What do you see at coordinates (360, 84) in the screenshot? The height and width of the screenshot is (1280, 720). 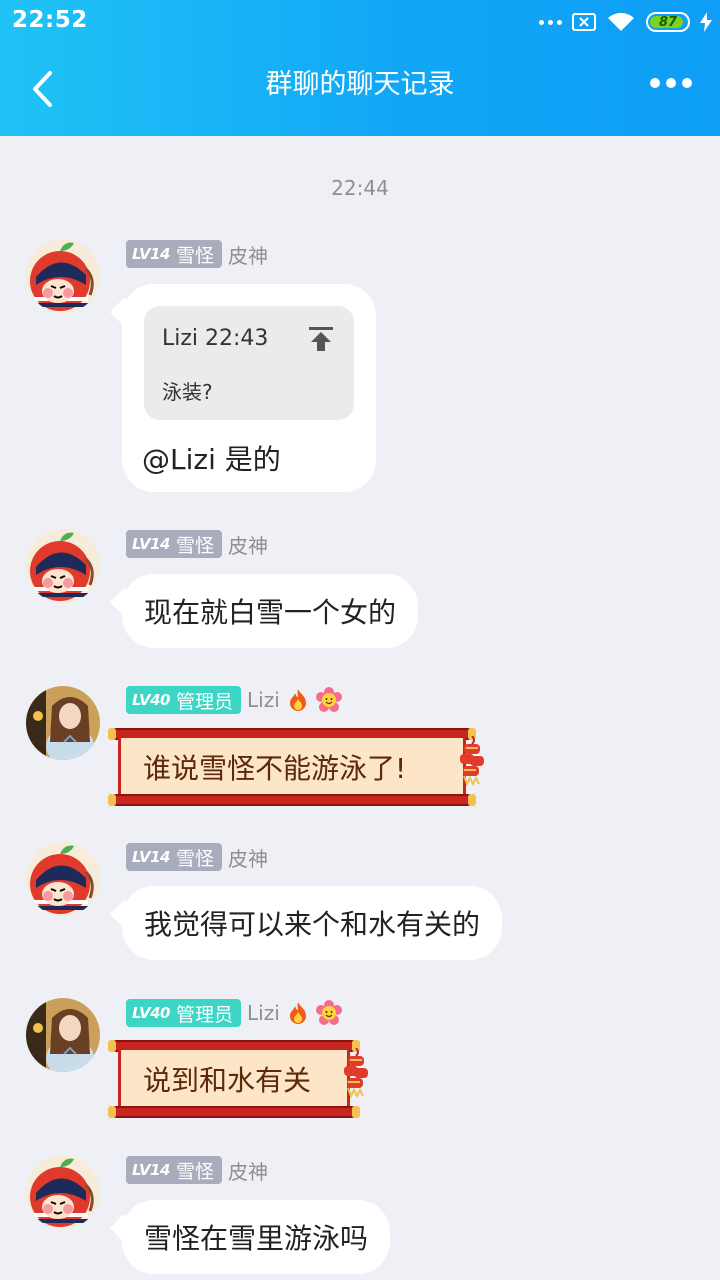 I see `page-title: 群聊的聊天记录` at bounding box center [360, 84].